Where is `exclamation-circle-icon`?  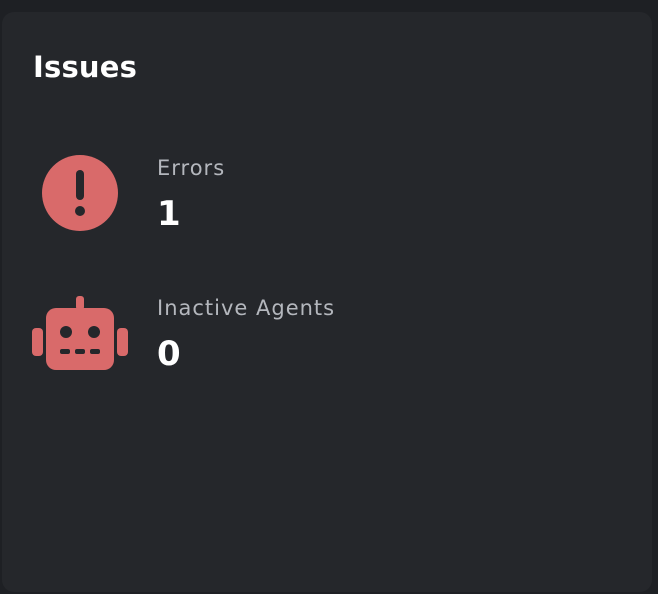 exclamation-circle-icon is located at coordinates (80, 193).